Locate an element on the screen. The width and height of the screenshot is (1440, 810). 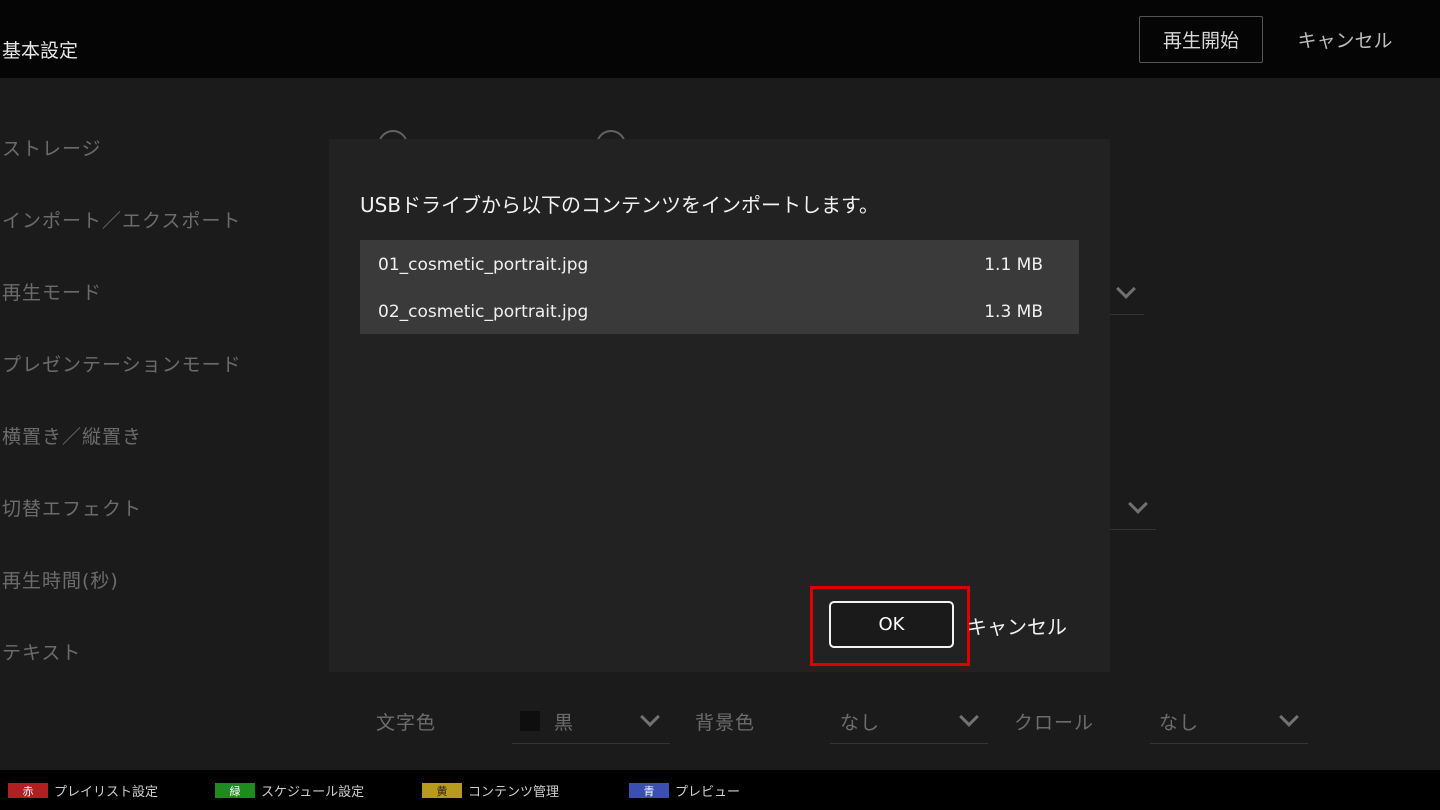
row-label-play-duration: 再生時間(秒) is located at coordinates (60, 581).